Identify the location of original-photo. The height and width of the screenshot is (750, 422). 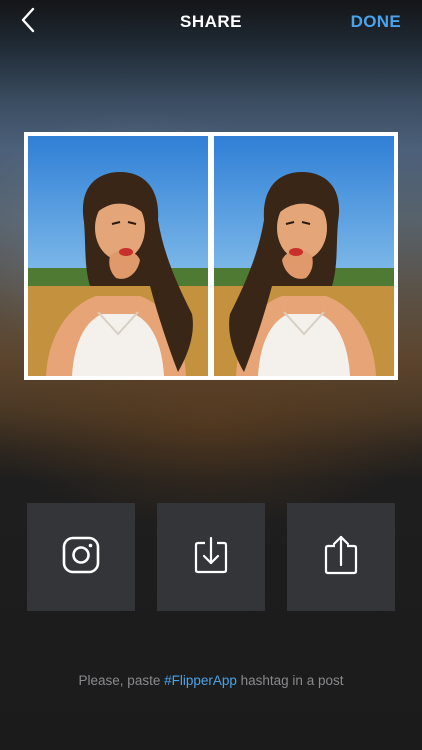
(118, 256).